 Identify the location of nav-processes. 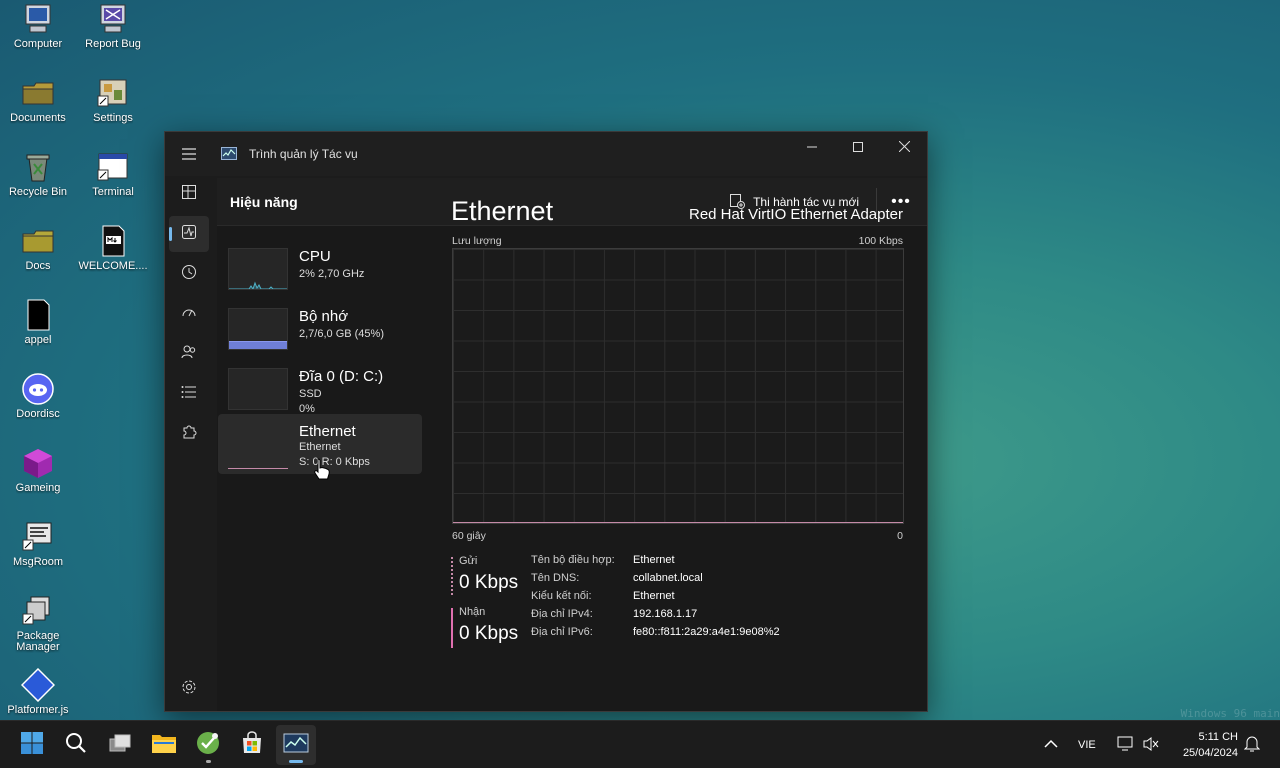
(189, 194).